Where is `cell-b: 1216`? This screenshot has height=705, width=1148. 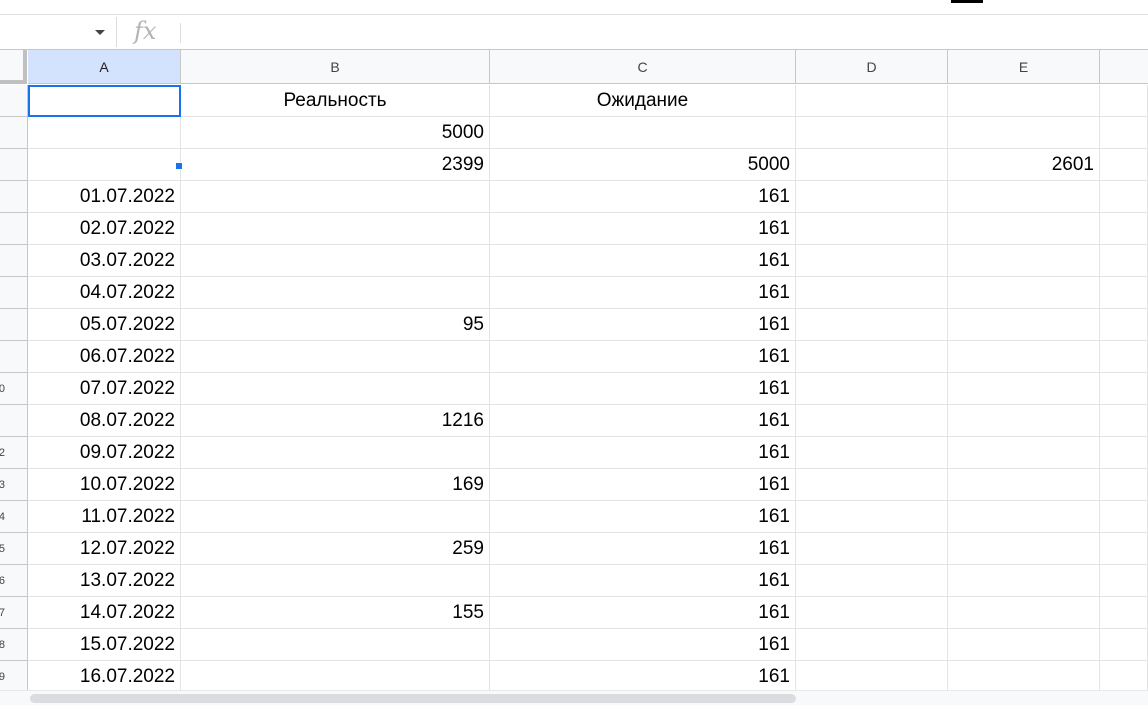
cell-b: 1216 is located at coordinates (335, 421).